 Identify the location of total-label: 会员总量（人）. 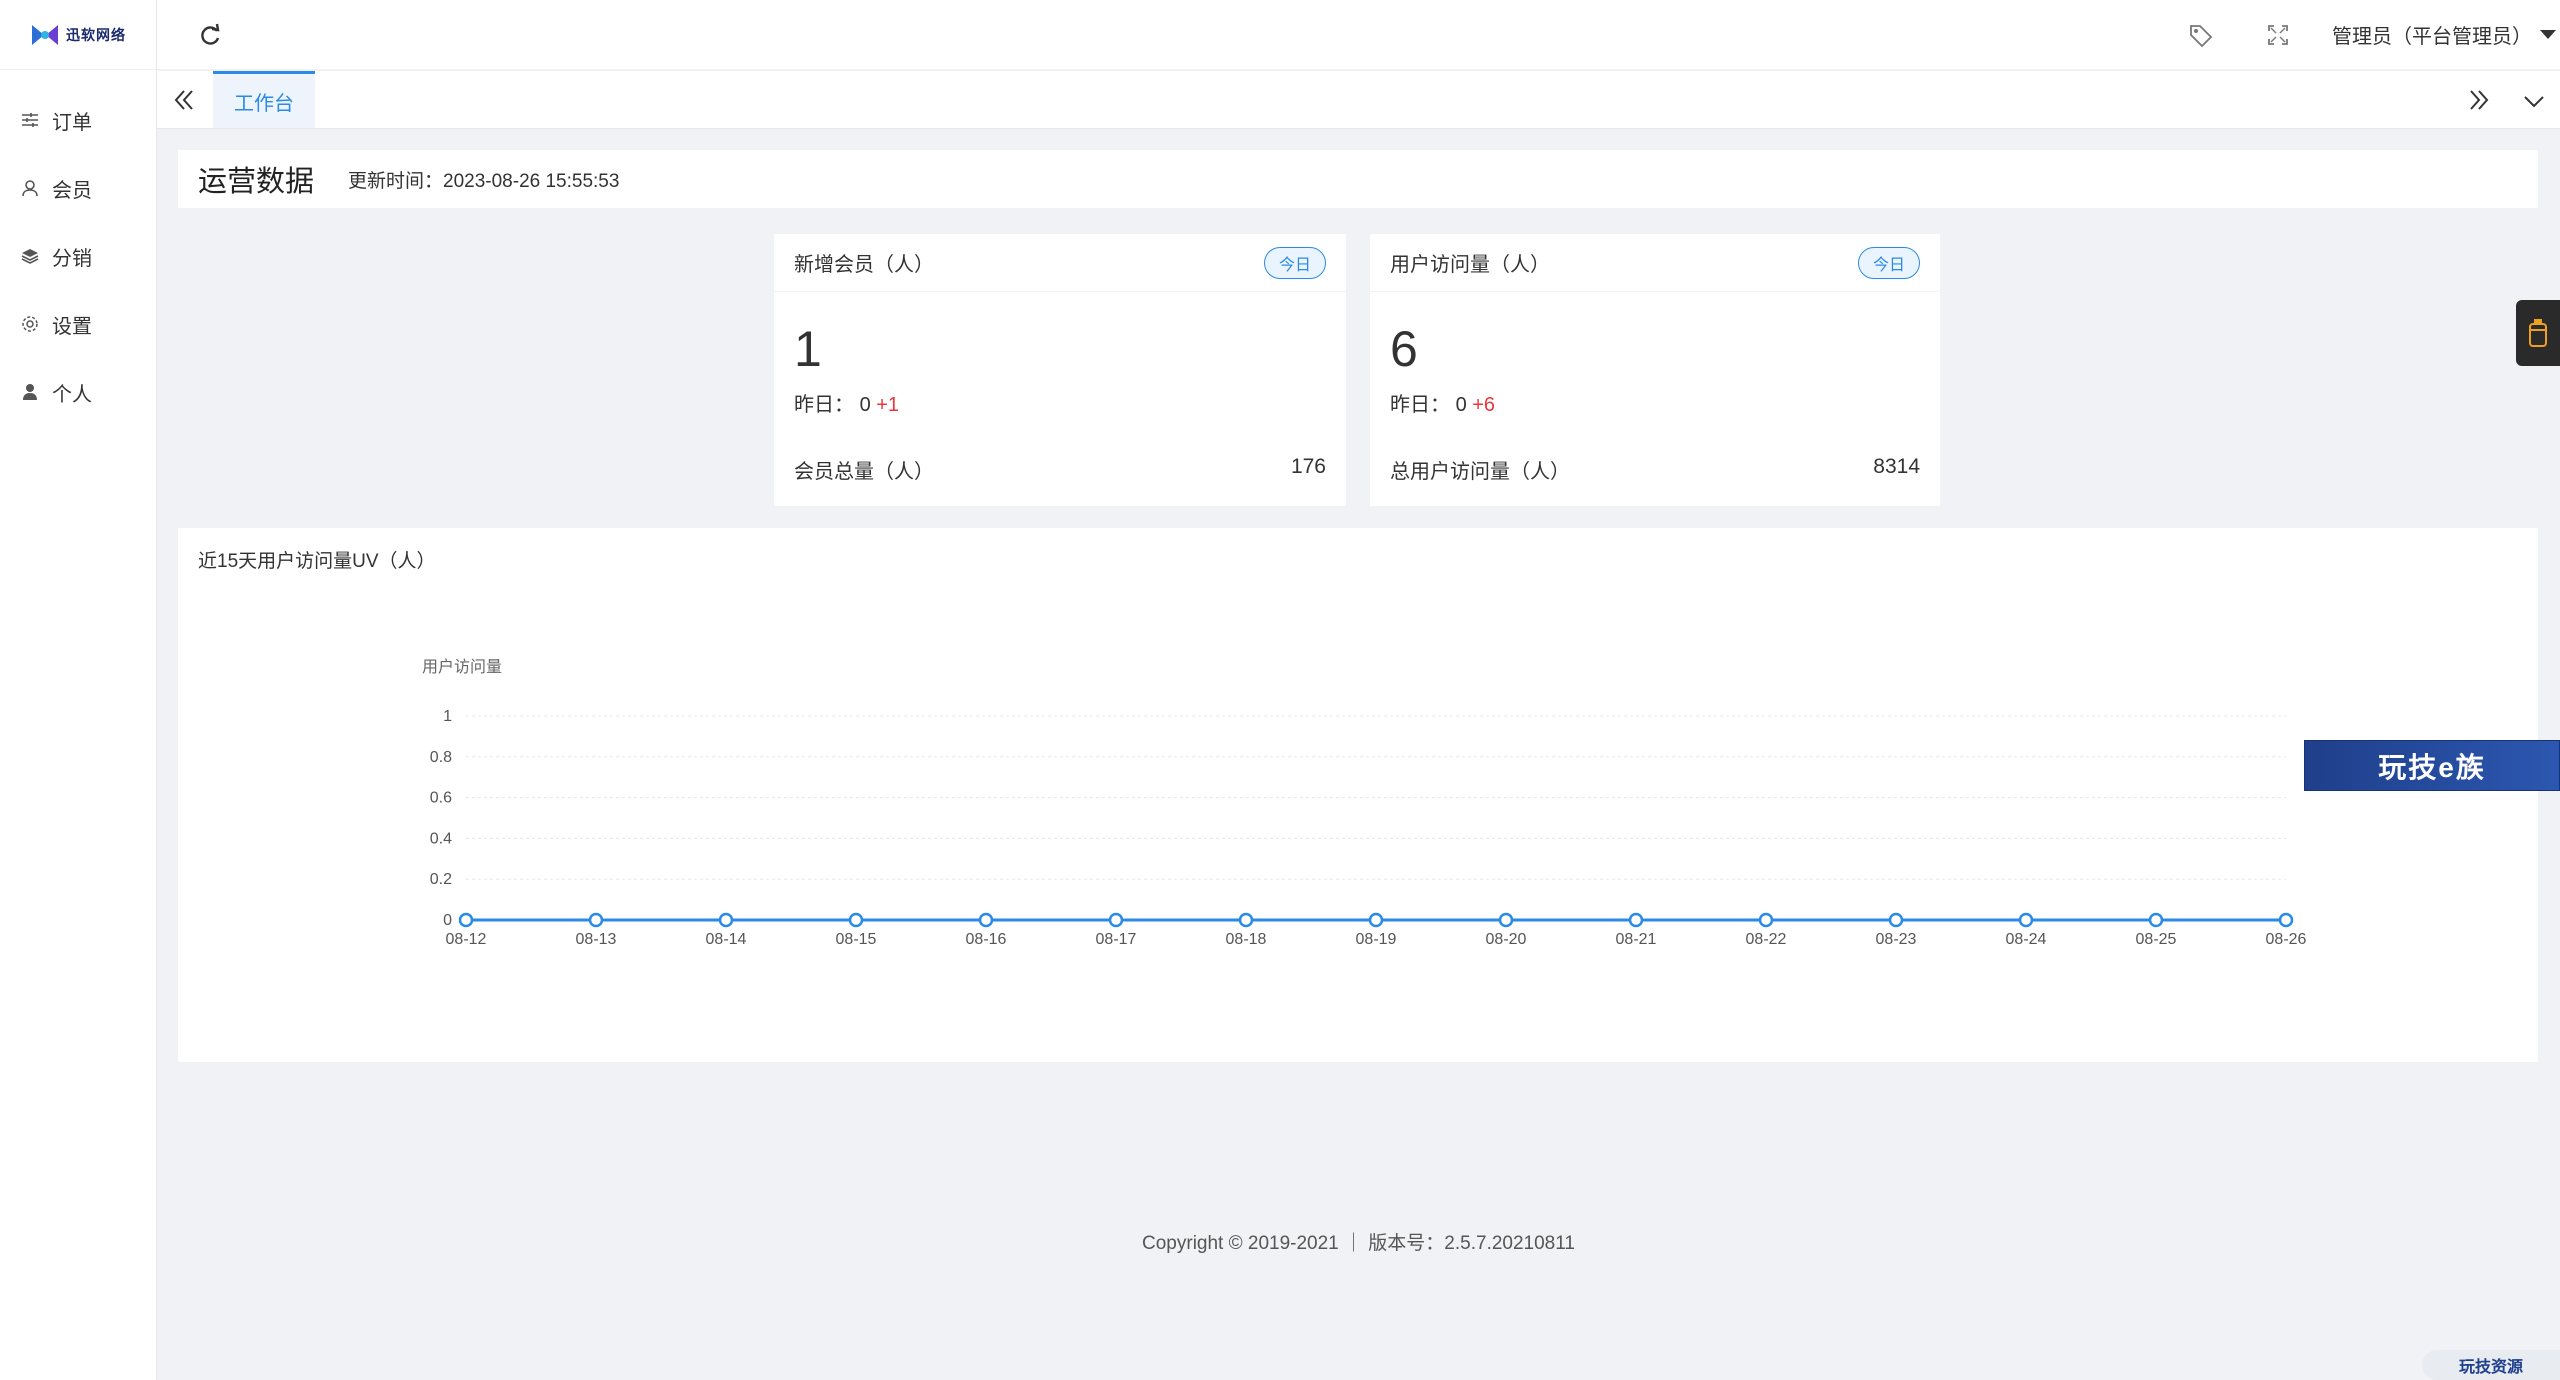
(864, 472).